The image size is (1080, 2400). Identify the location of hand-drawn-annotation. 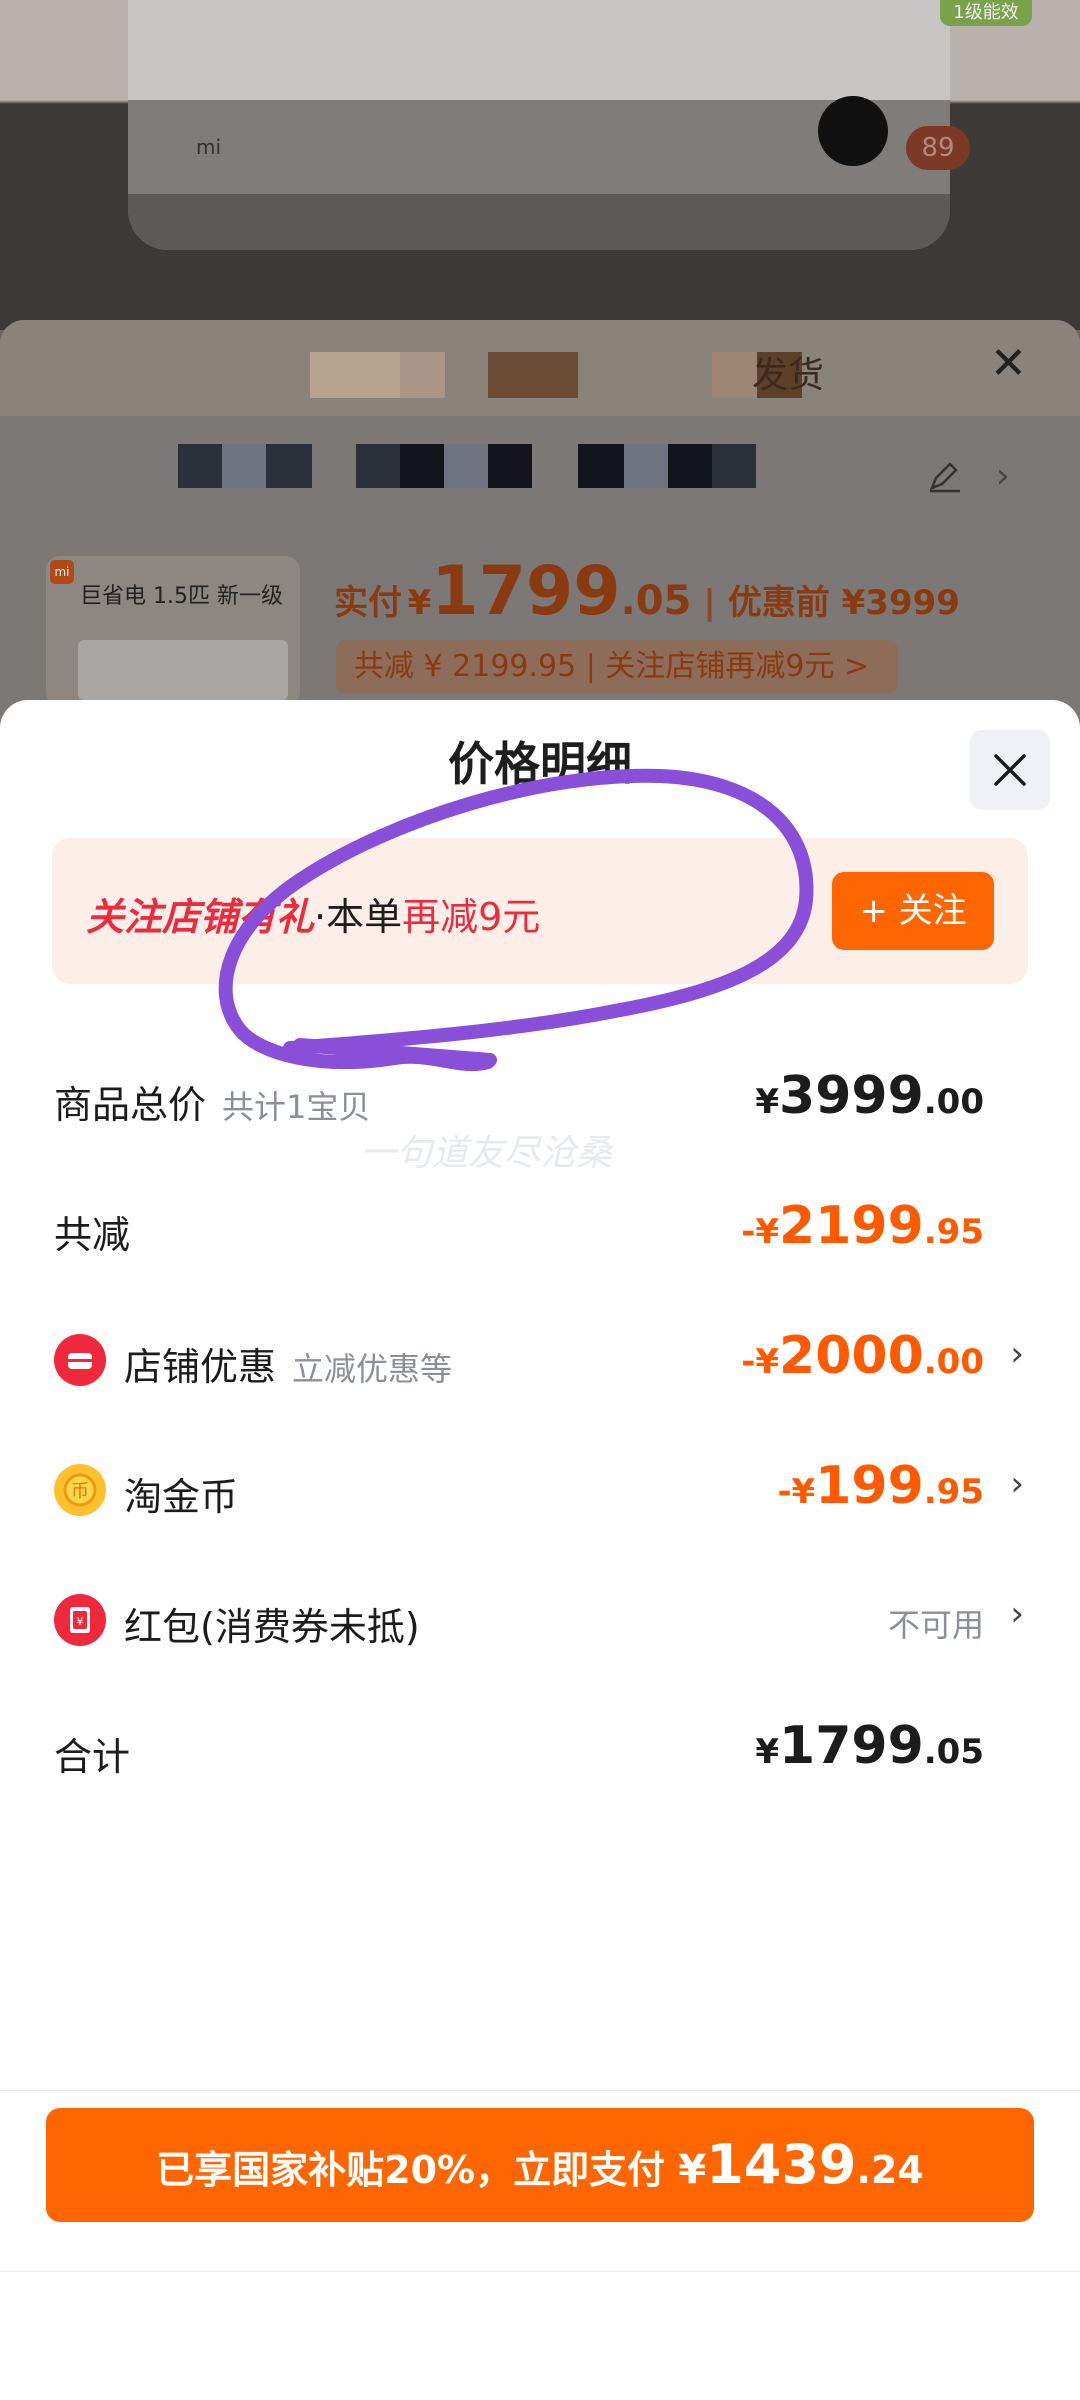
(516, 920).